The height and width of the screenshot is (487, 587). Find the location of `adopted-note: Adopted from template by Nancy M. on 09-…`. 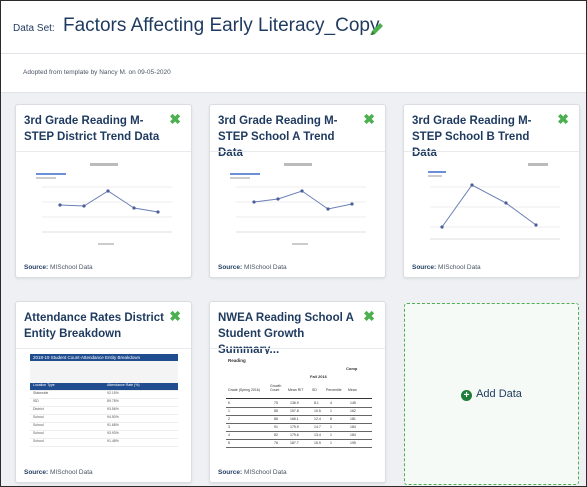

adopted-note: Adopted from template by Nancy M. on 09-… is located at coordinates (97, 72).